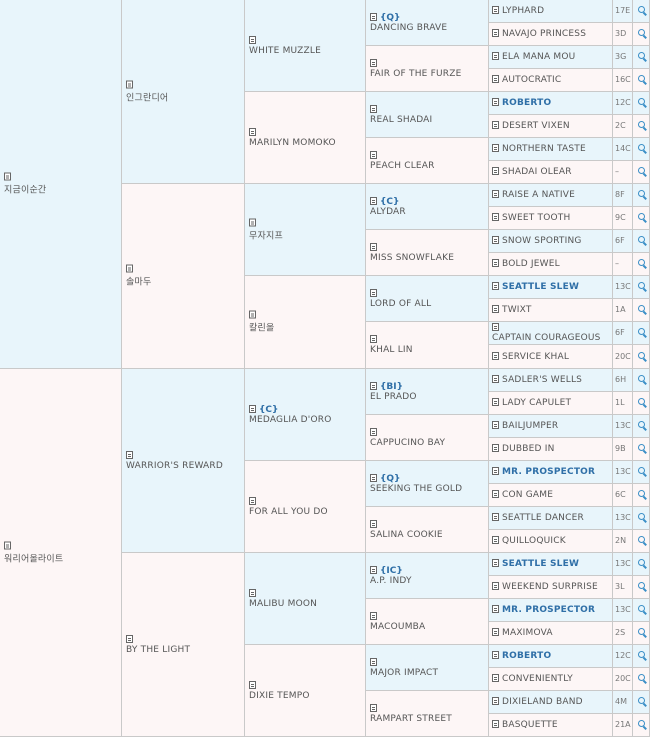  Describe the element at coordinates (546, 338) in the screenshot. I see `horse-name: CAPTAIN COURAGEOUS` at that location.